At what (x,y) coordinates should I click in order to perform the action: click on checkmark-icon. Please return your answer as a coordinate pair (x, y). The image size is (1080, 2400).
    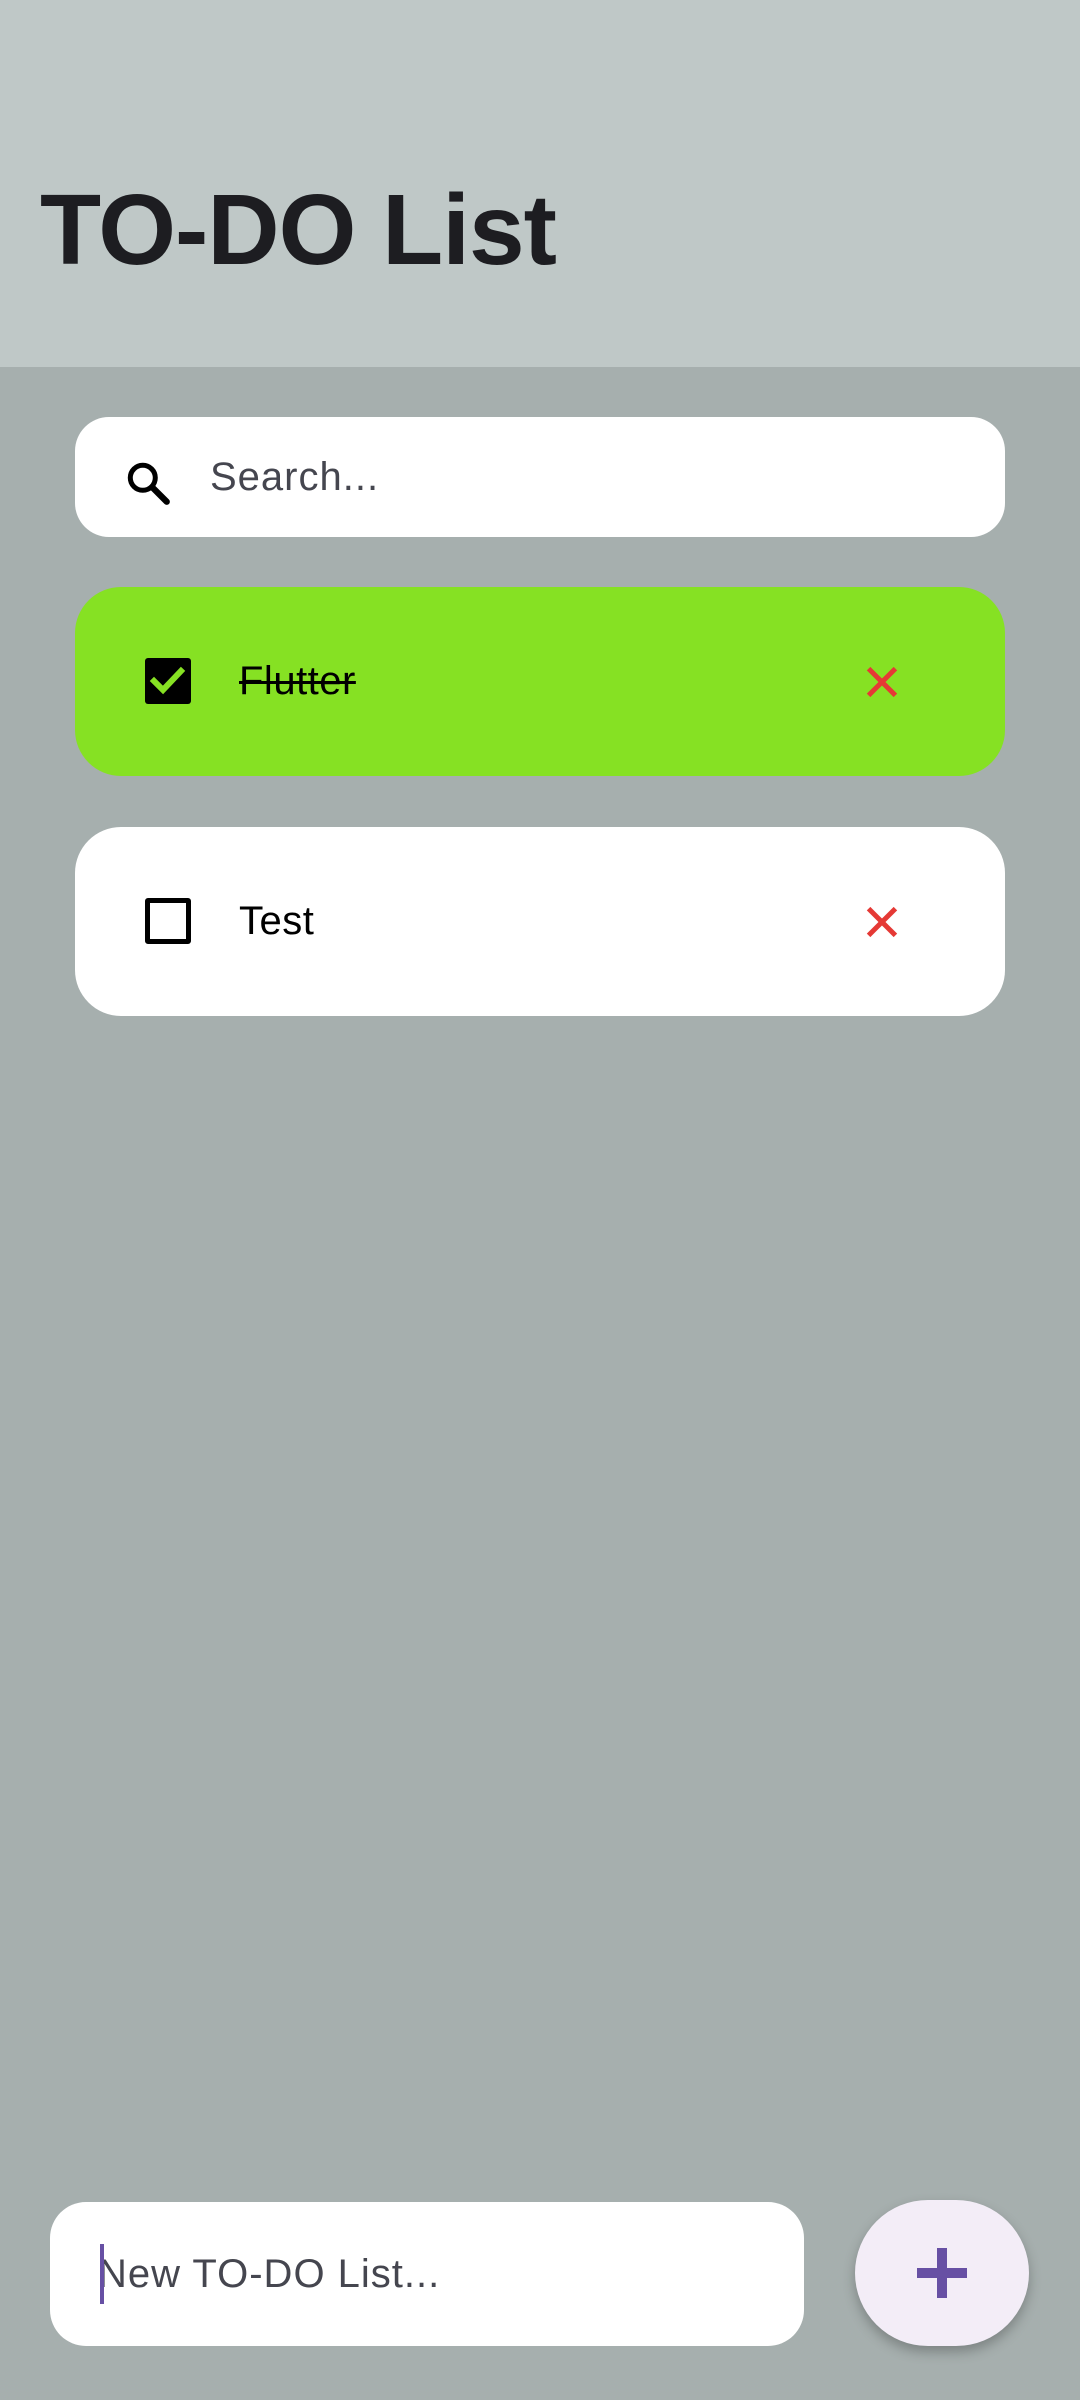
    Looking at the image, I should click on (167, 680).